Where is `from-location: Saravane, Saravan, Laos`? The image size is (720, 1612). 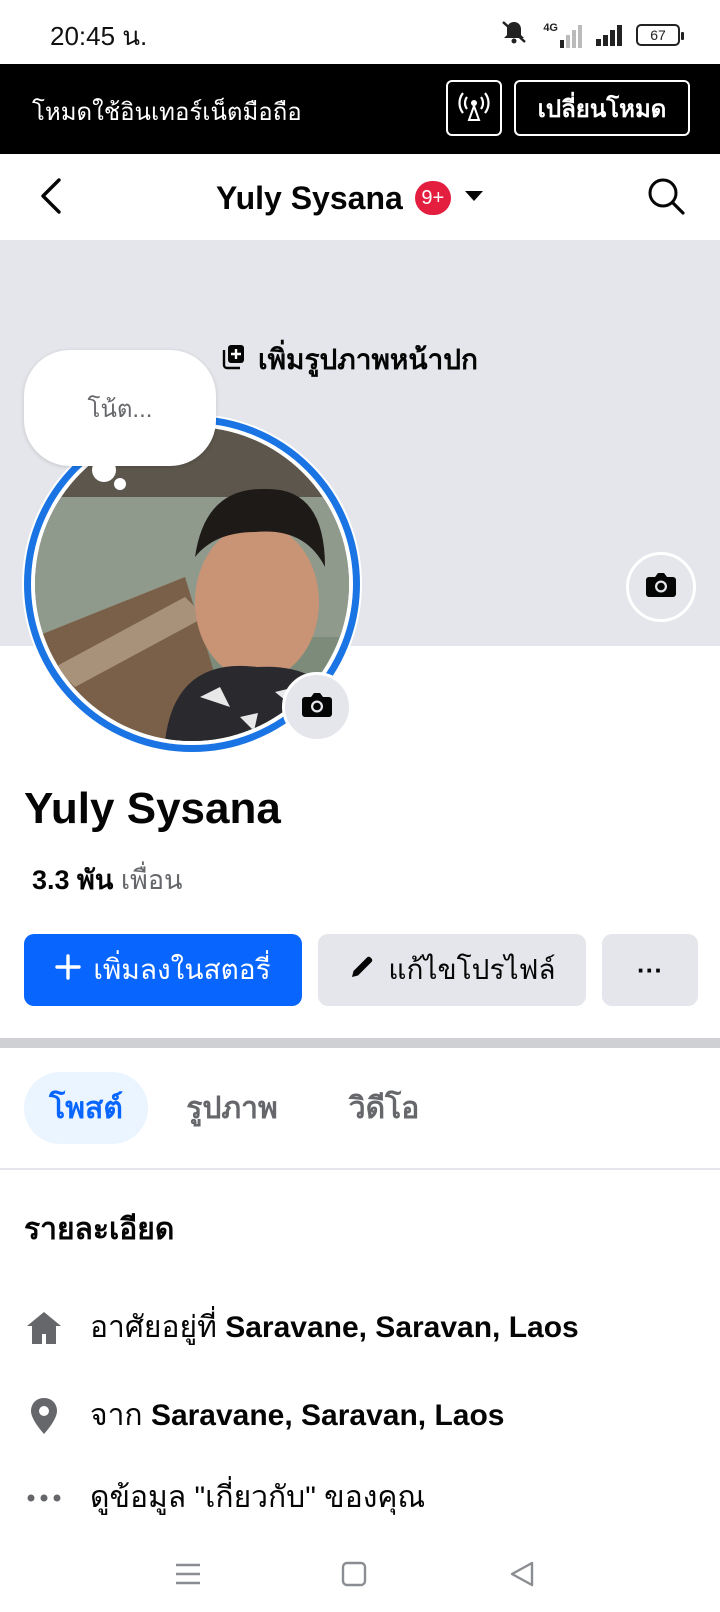 from-location: Saravane, Saravan, Laos is located at coordinates (327, 1415).